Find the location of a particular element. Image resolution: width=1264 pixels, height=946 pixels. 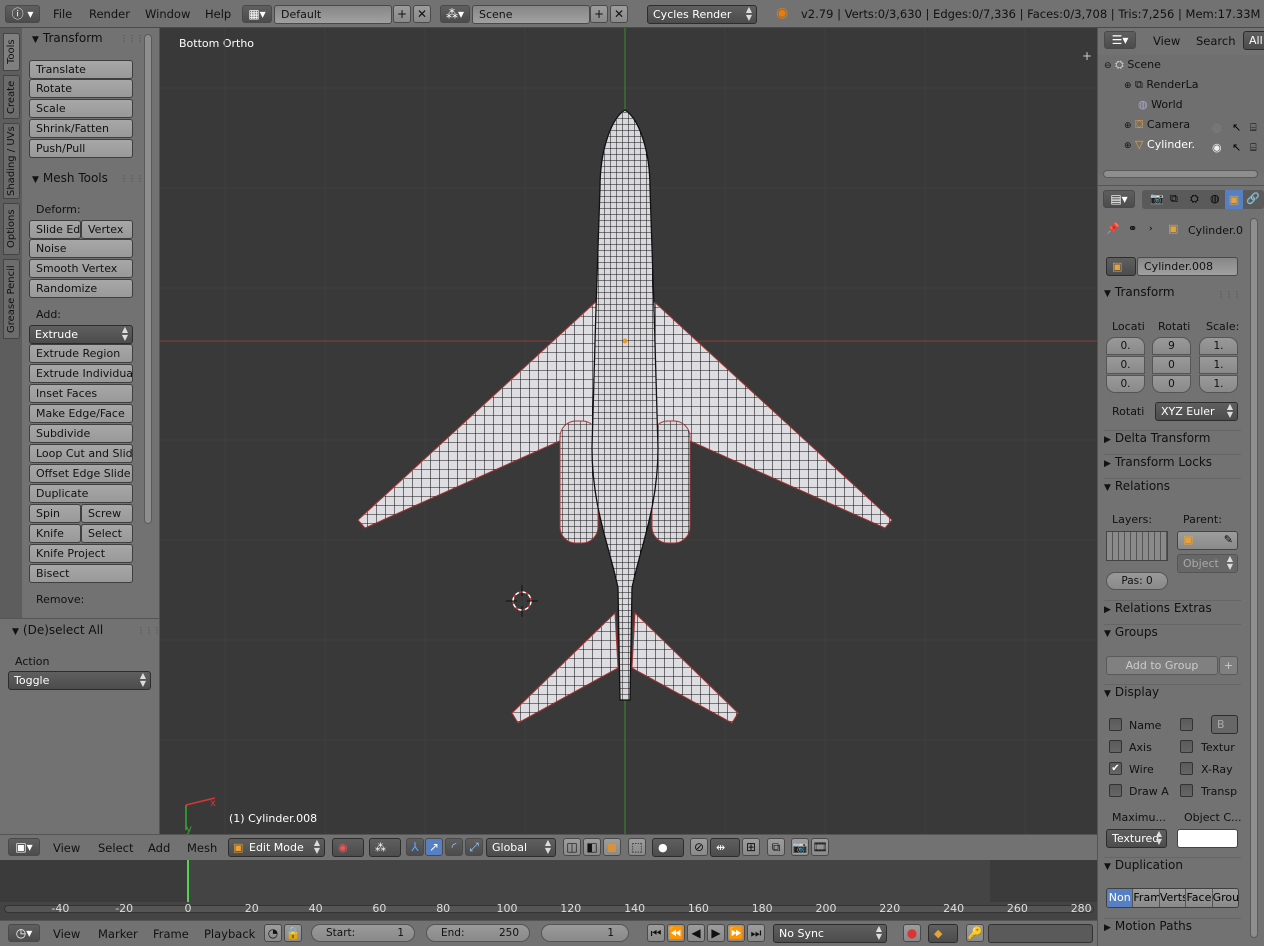

menu-render: Render is located at coordinates (109, 14).